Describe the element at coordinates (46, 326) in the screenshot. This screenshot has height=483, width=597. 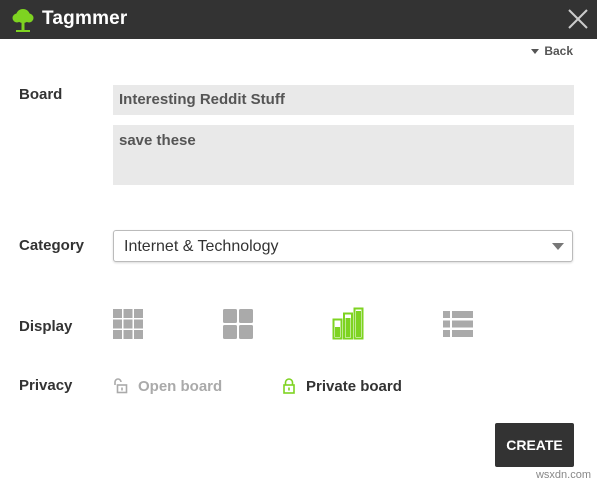
I see `display-label: Display` at that location.